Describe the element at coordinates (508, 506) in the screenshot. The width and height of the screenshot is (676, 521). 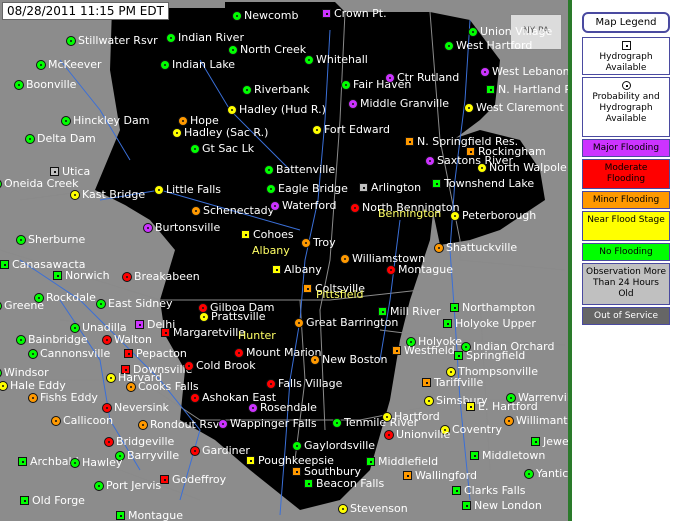
I see `gauge-label: New London` at that location.